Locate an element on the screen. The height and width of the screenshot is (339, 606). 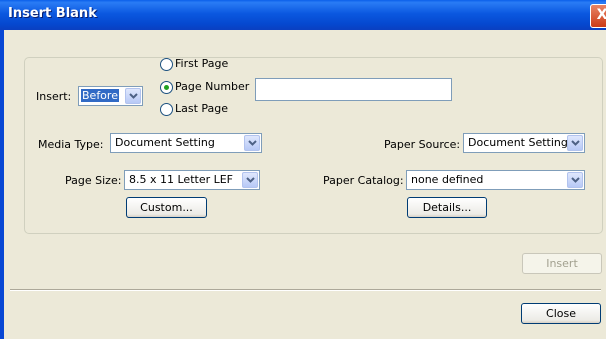
paper-catalog-label: Paper Catalog: is located at coordinates (363, 180).